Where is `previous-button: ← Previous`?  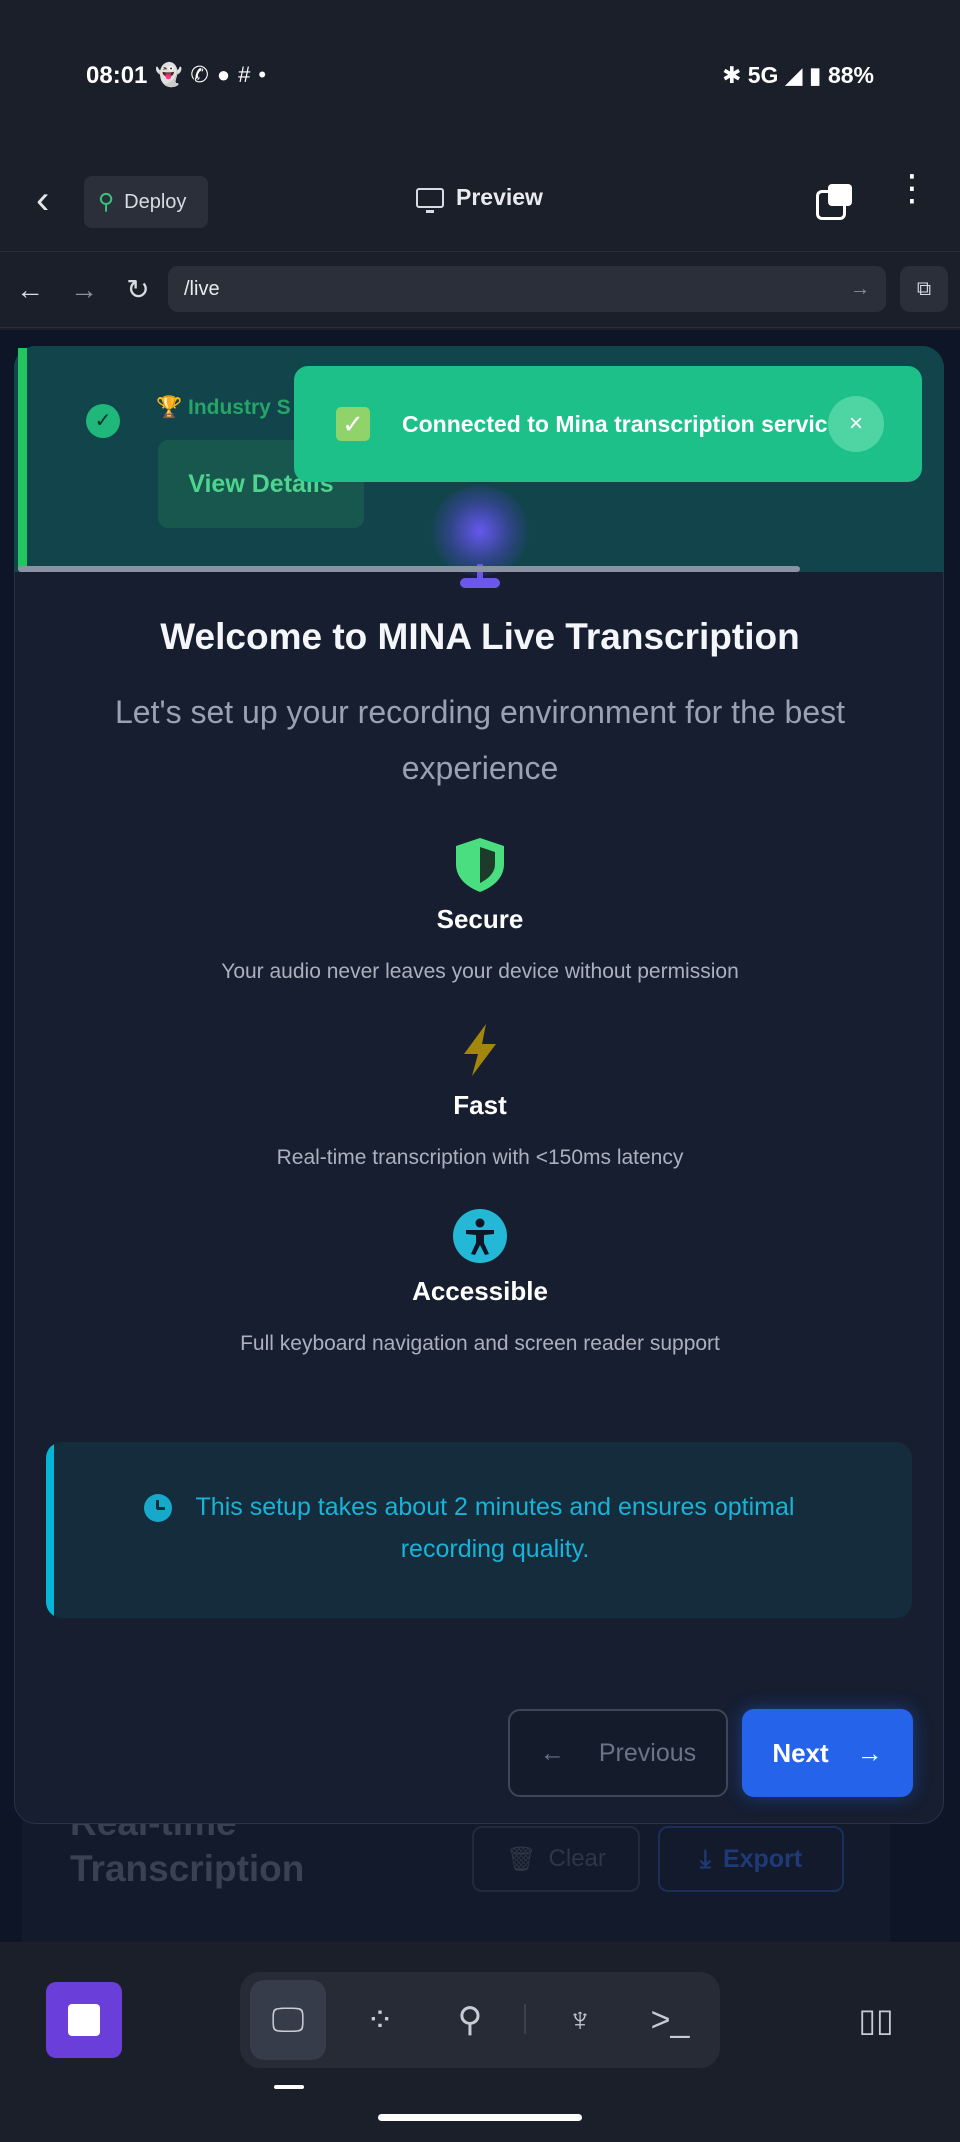 previous-button: ← Previous is located at coordinates (618, 1753).